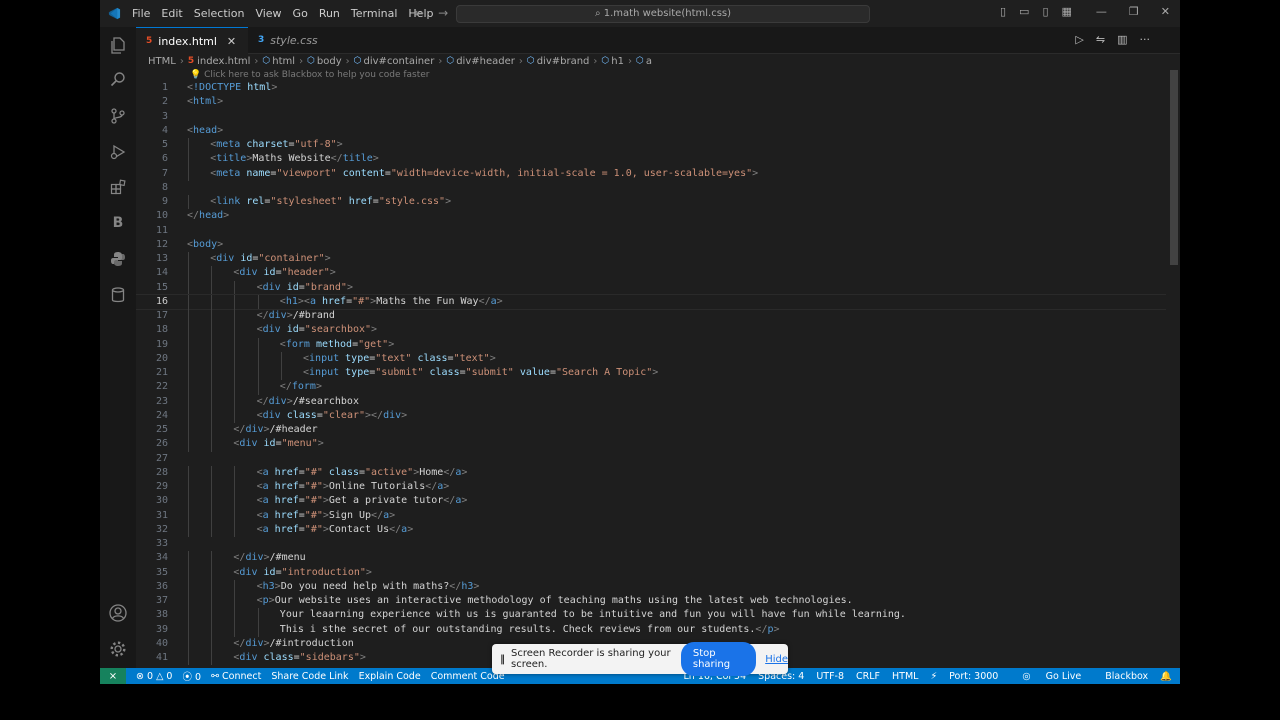  I want to click on menu-edit: Edit, so click(171, 13).